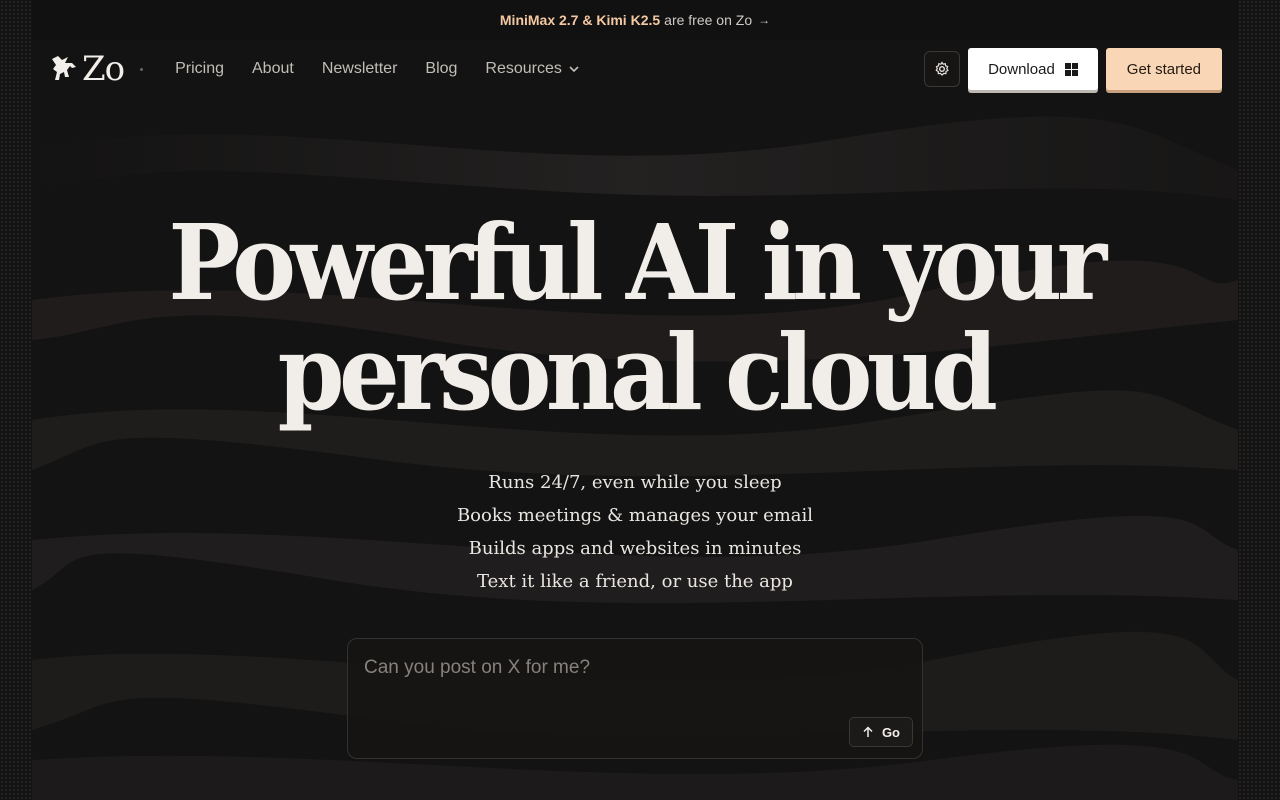  Describe the element at coordinates (635, 581) in the screenshot. I see `tagline-item: Text it like a friend, or use the app` at that location.